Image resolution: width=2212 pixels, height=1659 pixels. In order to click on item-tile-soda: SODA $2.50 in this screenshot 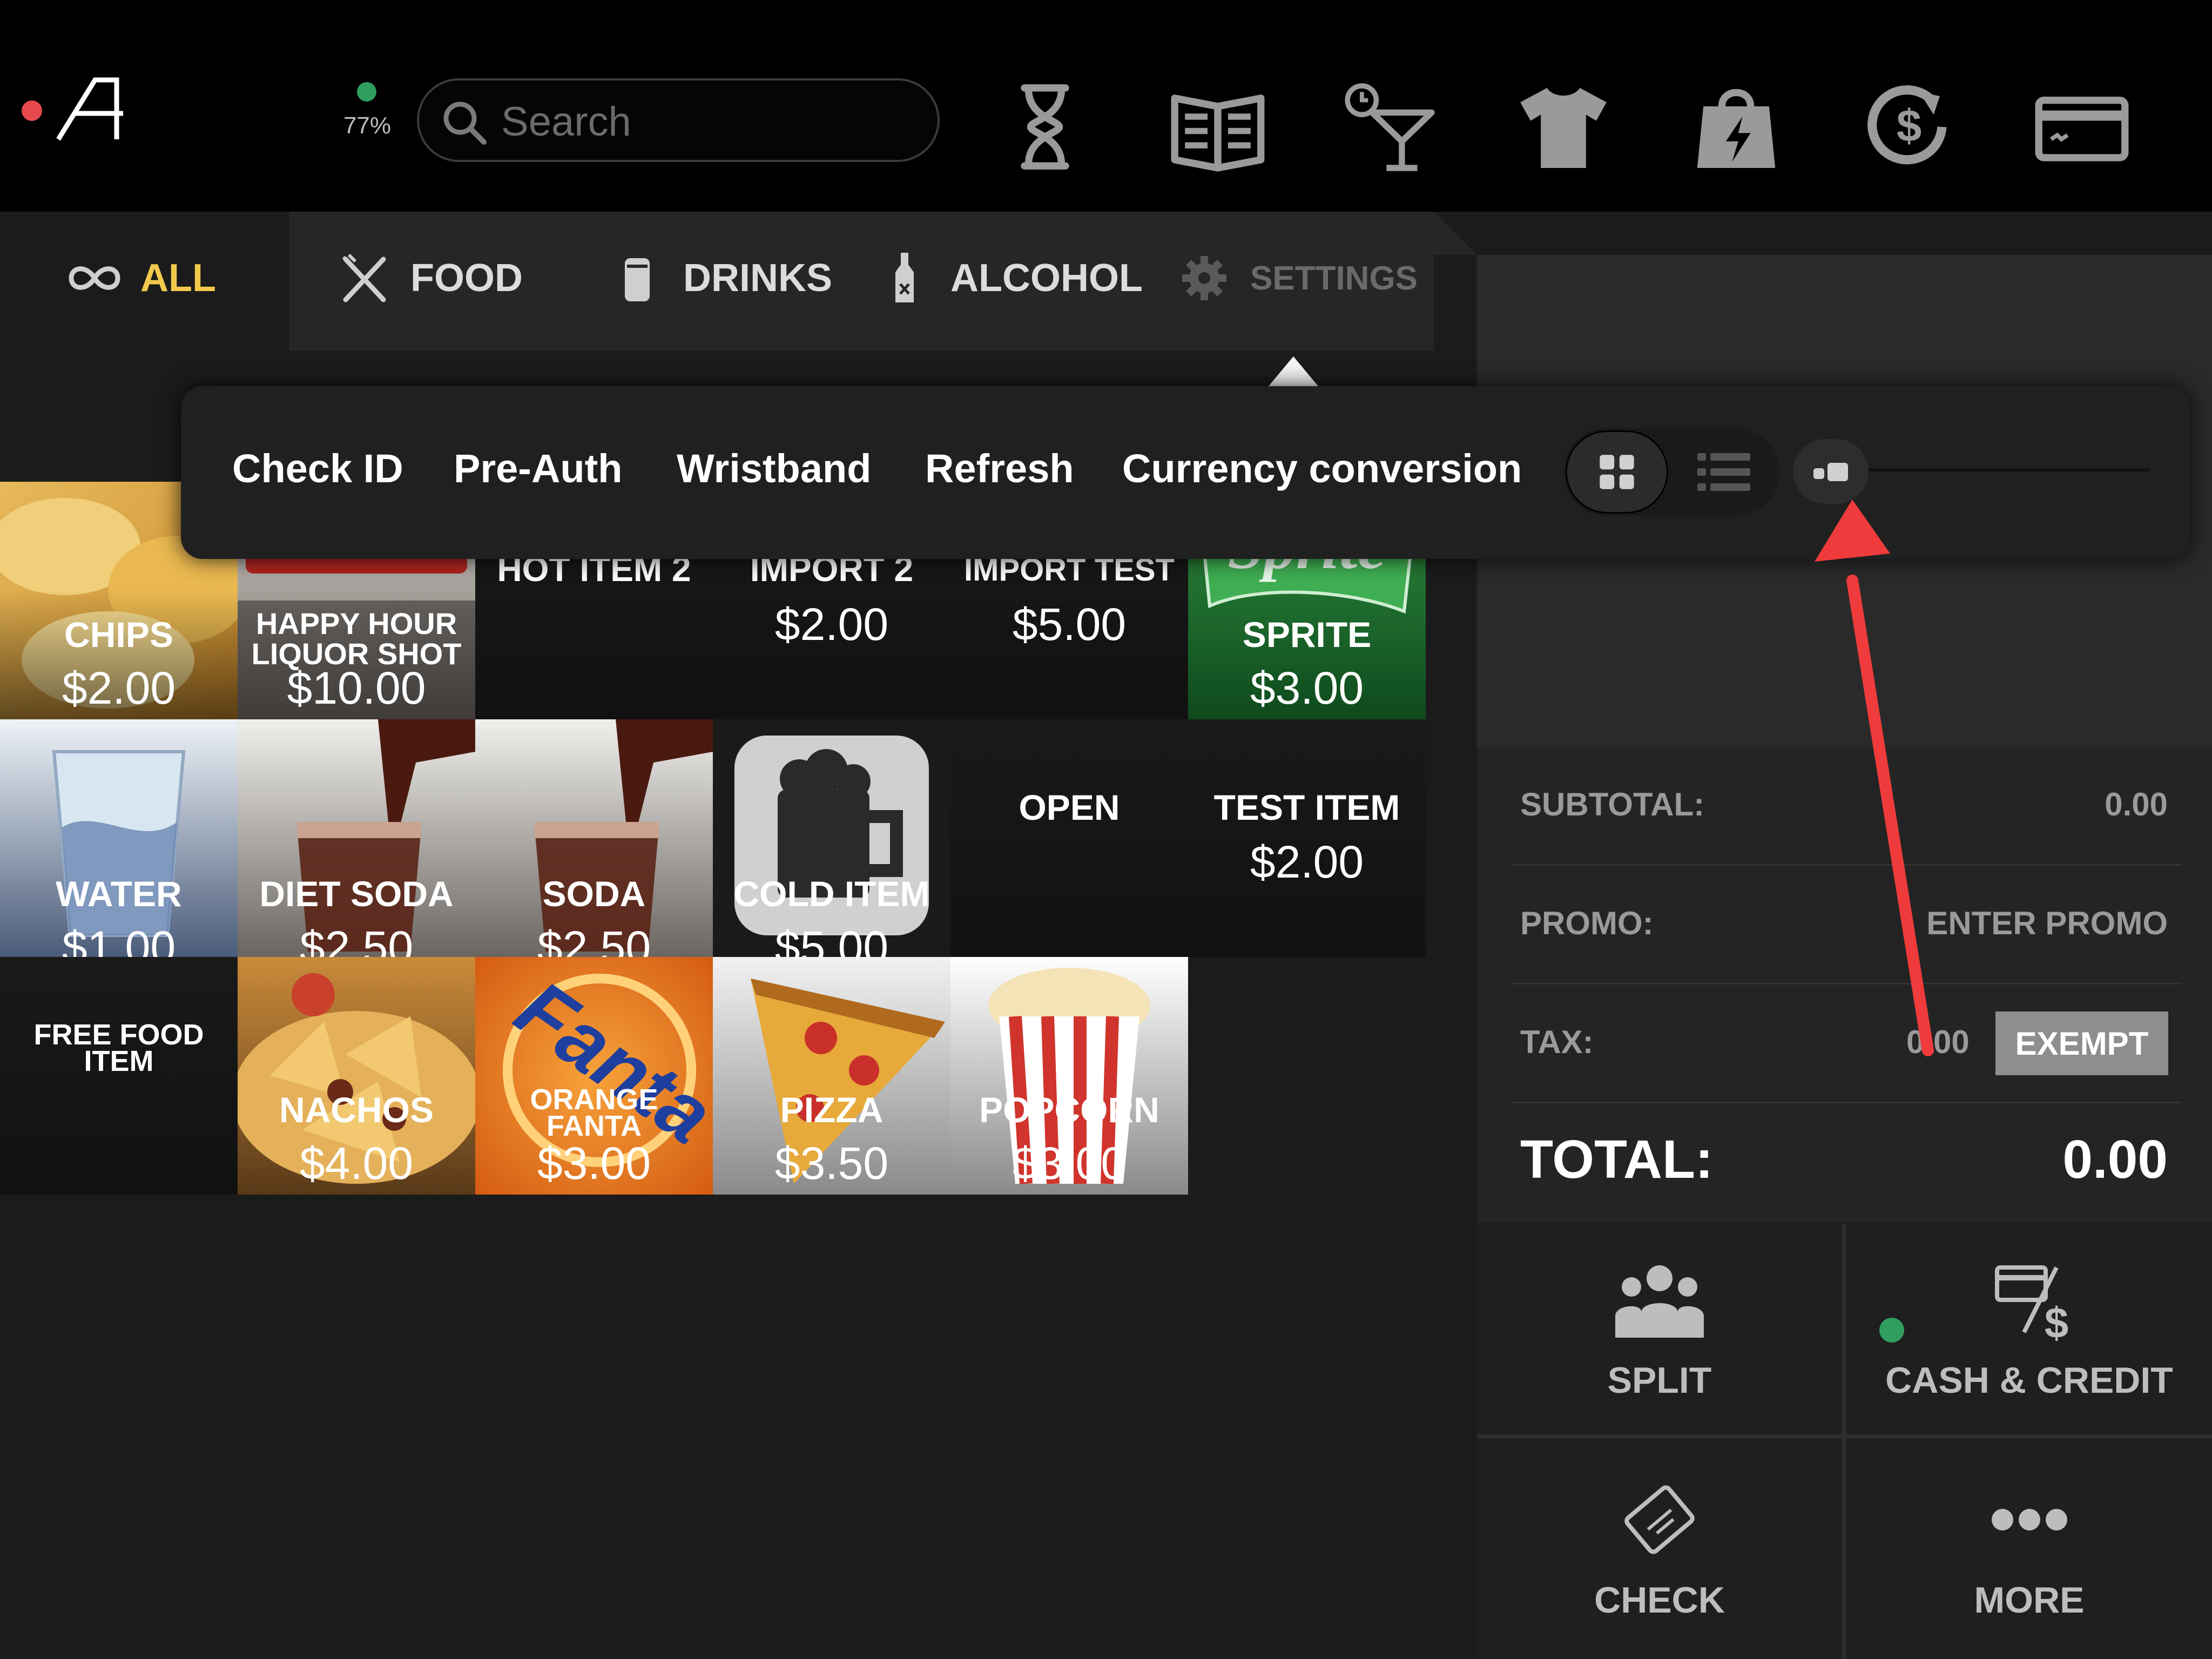, I will do `click(594, 838)`.